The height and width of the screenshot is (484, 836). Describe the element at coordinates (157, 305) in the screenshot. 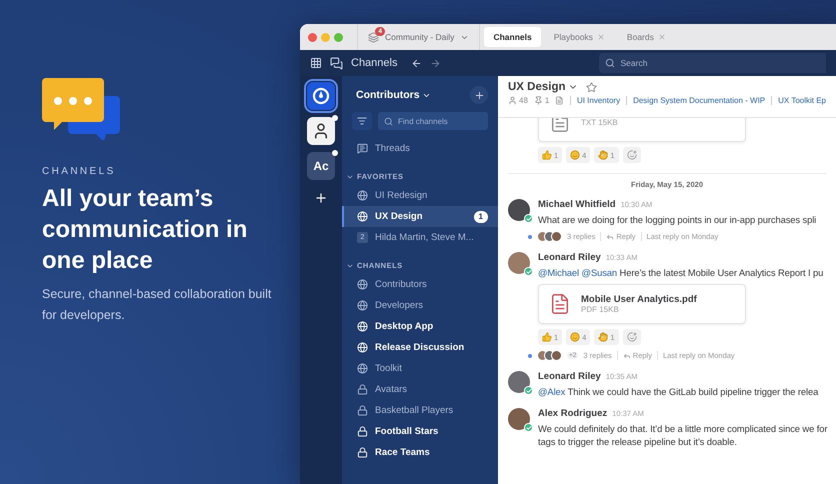

I see `subtitle: Secure, channel-based collaboration built for developers.` at that location.